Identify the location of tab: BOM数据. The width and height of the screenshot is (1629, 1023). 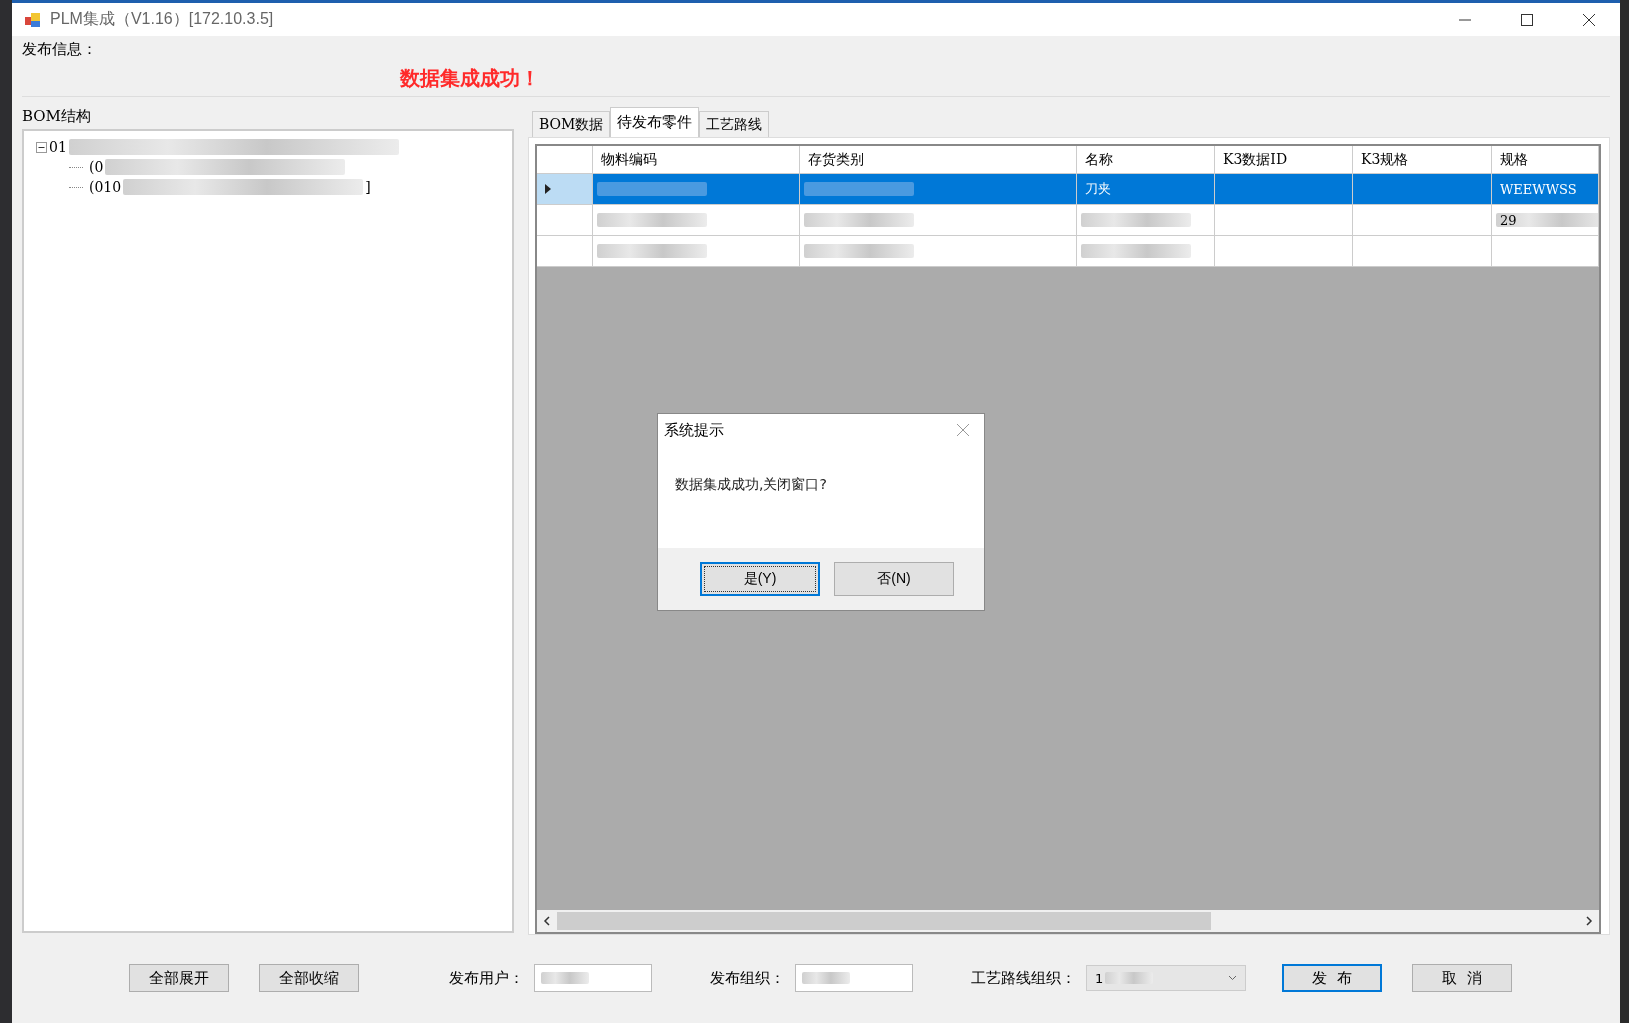
(571, 124).